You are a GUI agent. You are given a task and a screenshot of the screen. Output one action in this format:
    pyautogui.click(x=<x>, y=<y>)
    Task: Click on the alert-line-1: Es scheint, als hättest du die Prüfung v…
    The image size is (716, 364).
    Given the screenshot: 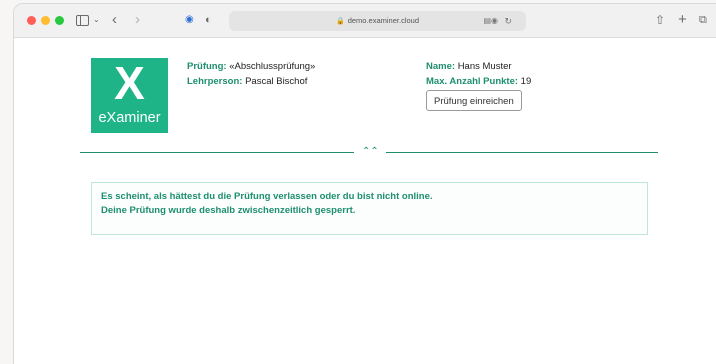 What is the action you would take?
    pyautogui.click(x=267, y=196)
    